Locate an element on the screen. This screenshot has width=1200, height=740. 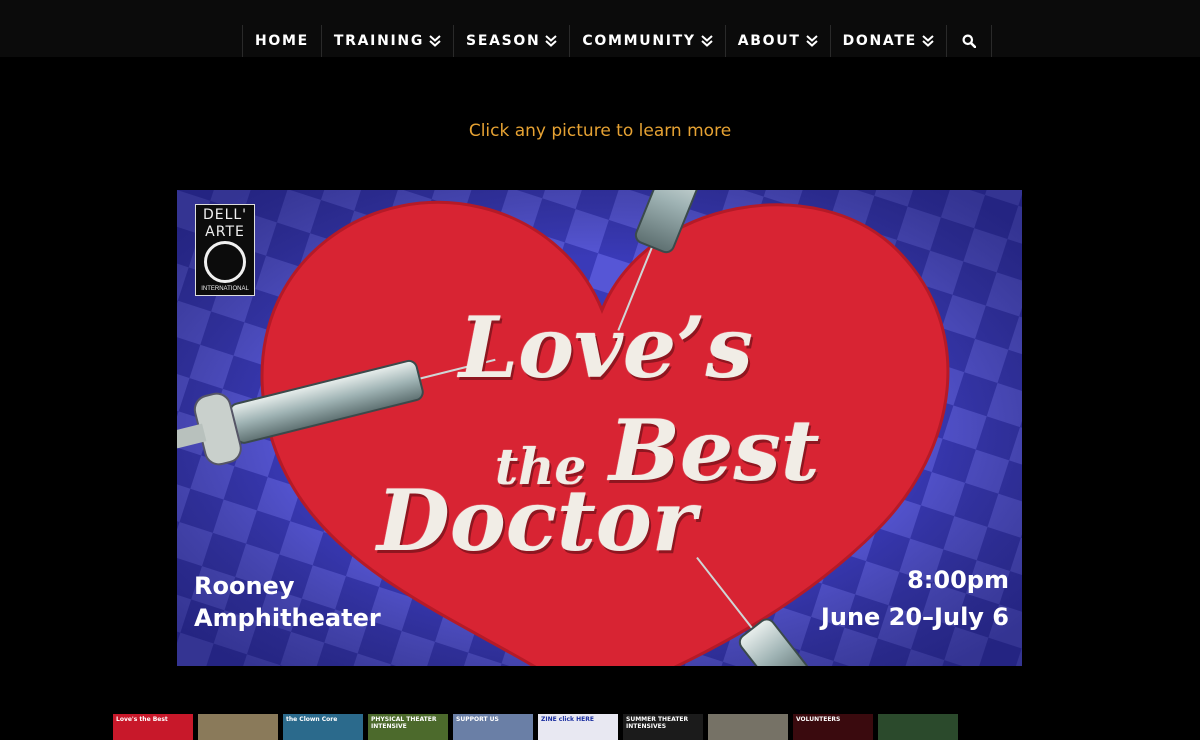
thumbnail: the Clown Core is located at coordinates (323, 727).